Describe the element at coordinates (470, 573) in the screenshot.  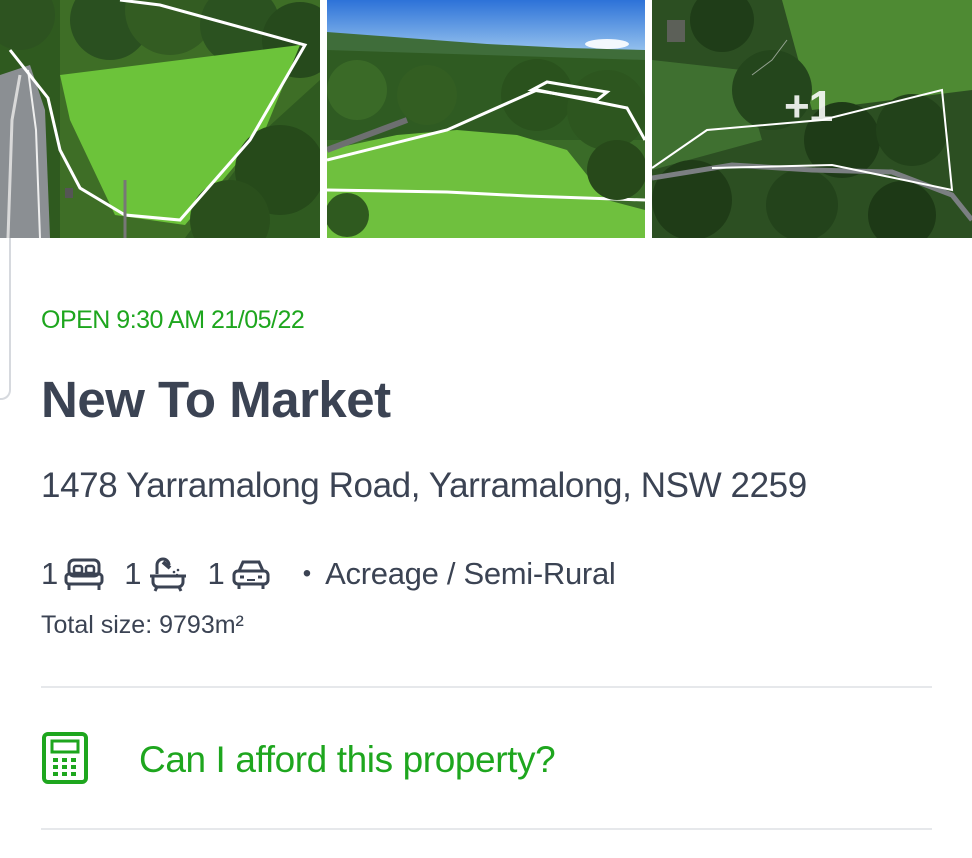
I see `property-type: Acreage / Semi-Rural` at that location.